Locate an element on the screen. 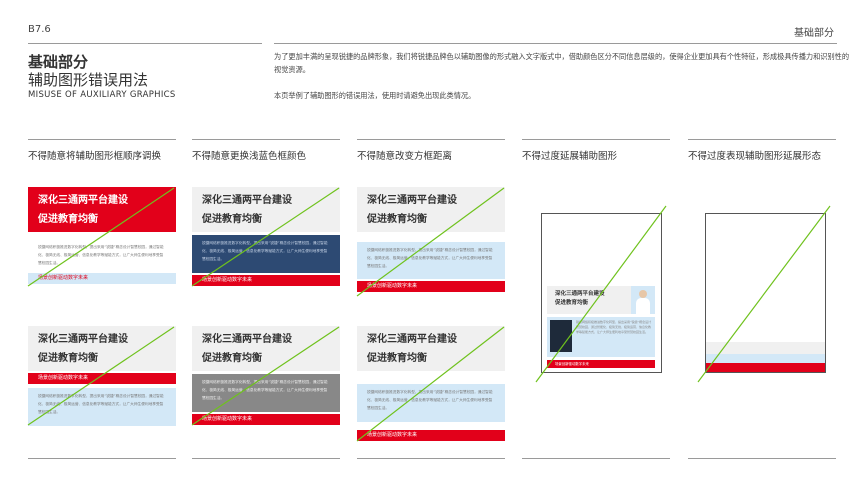  header-rule-right is located at coordinates (555, 43).